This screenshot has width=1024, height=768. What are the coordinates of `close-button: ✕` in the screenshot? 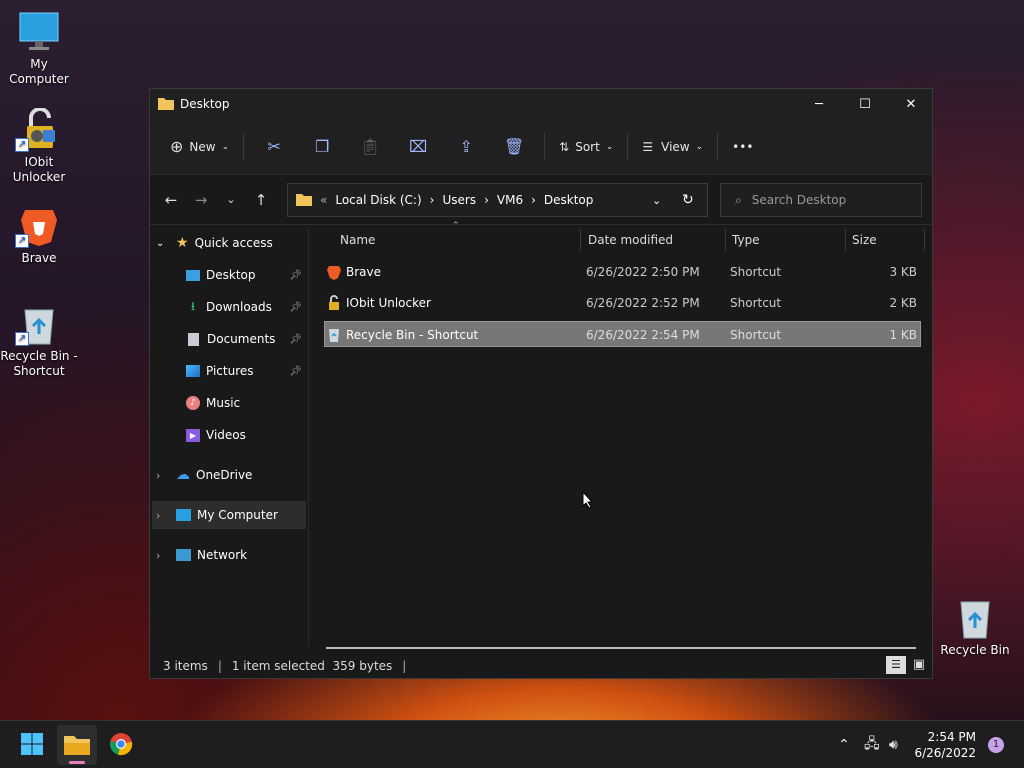 It's located at (911, 104).